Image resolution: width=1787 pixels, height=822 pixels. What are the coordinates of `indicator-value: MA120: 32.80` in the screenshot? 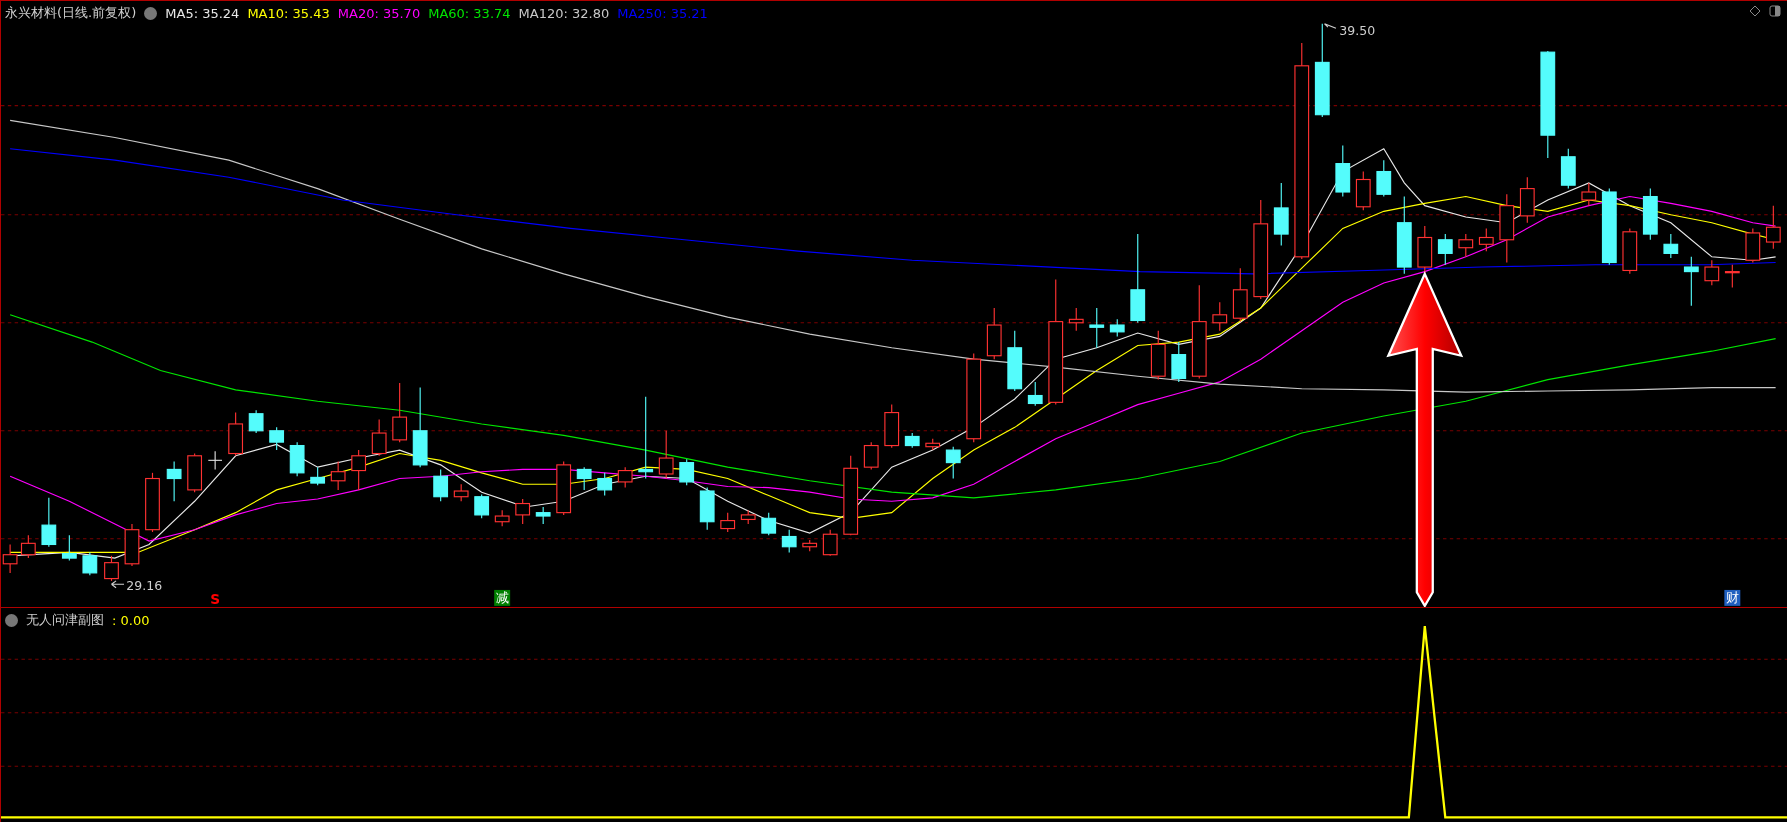 It's located at (564, 13).